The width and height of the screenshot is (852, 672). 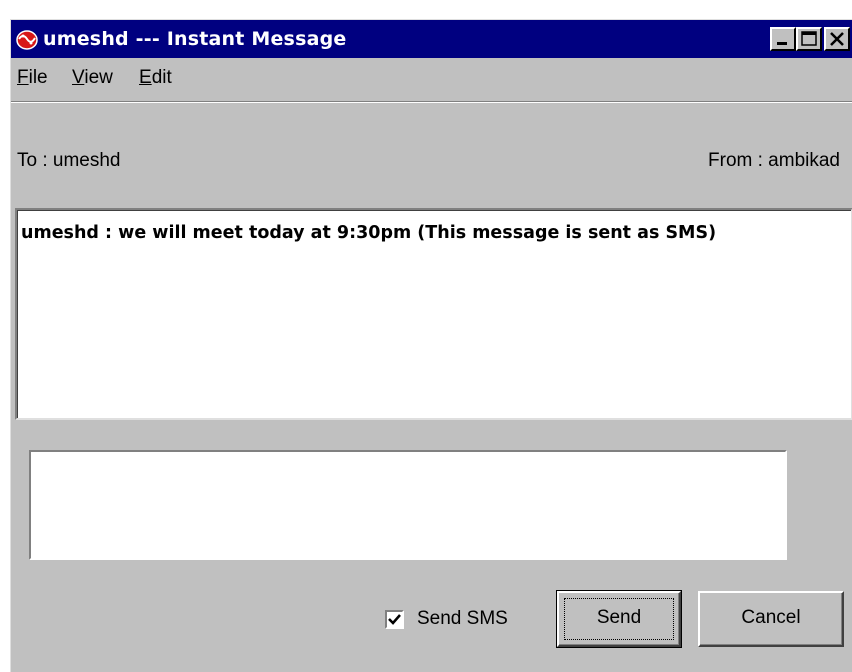 What do you see at coordinates (431, 76) in the screenshot?
I see `menu-bar: File View Edit` at bounding box center [431, 76].